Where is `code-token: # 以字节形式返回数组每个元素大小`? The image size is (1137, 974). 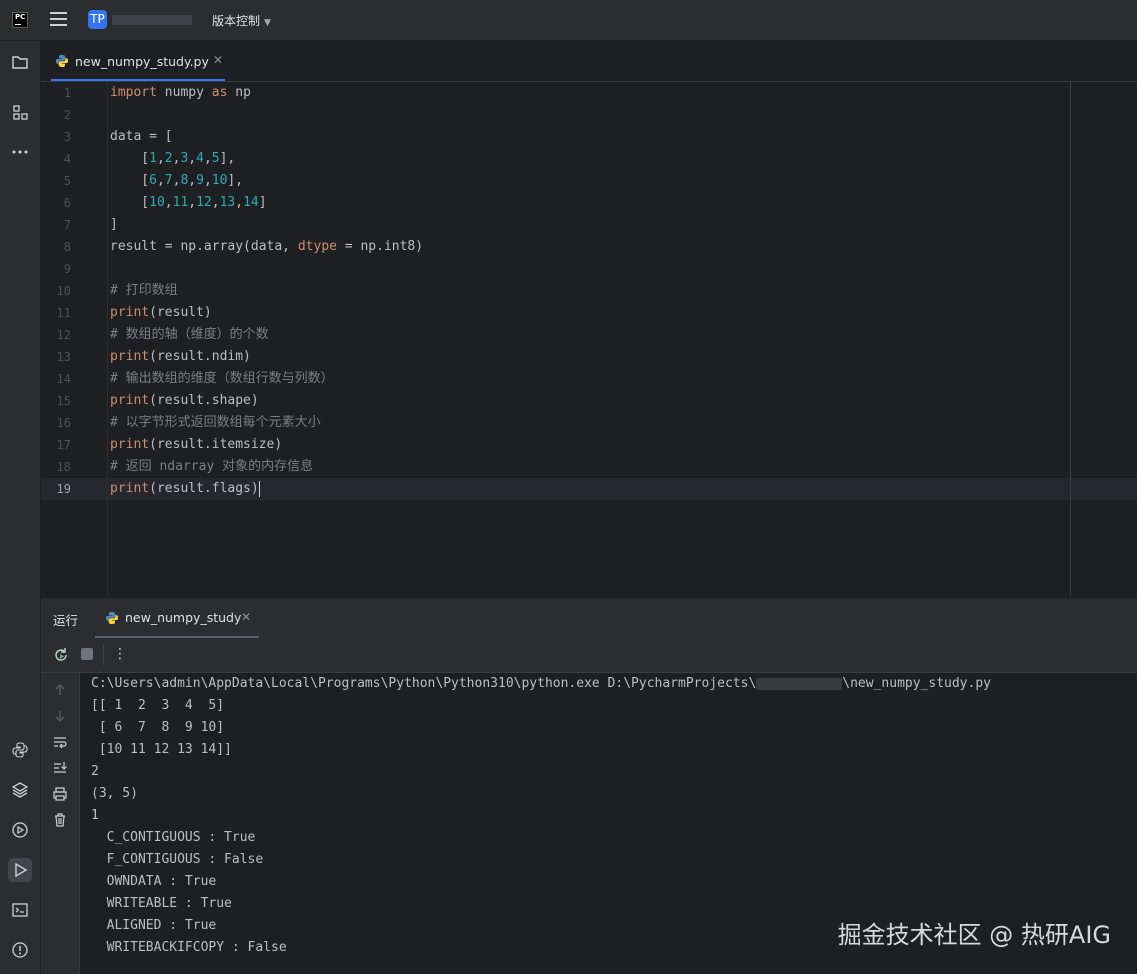 code-token: # 以字节形式返回数组每个元素大小 is located at coordinates (215, 422).